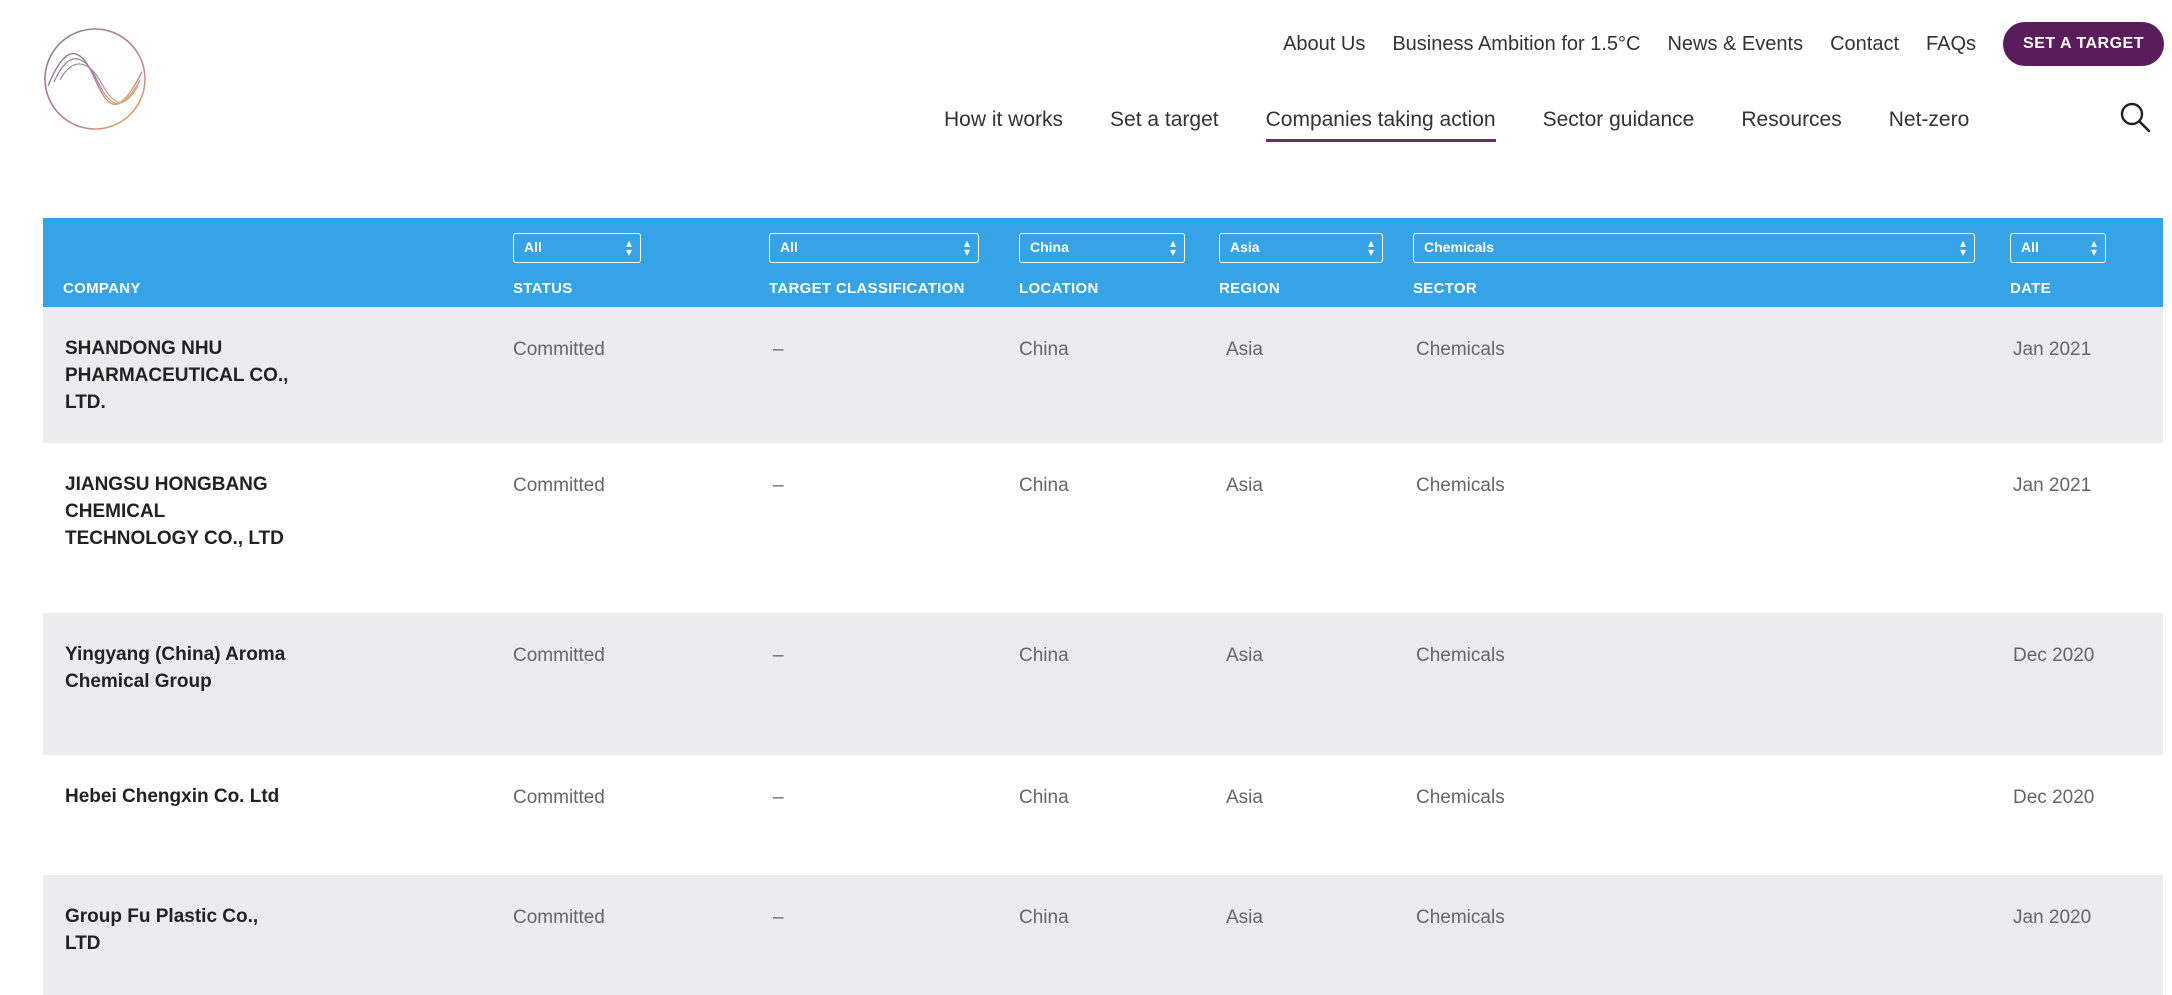 This screenshot has height=995, width=2172. I want to click on nav-news-events: News & Events, so click(1735, 44).